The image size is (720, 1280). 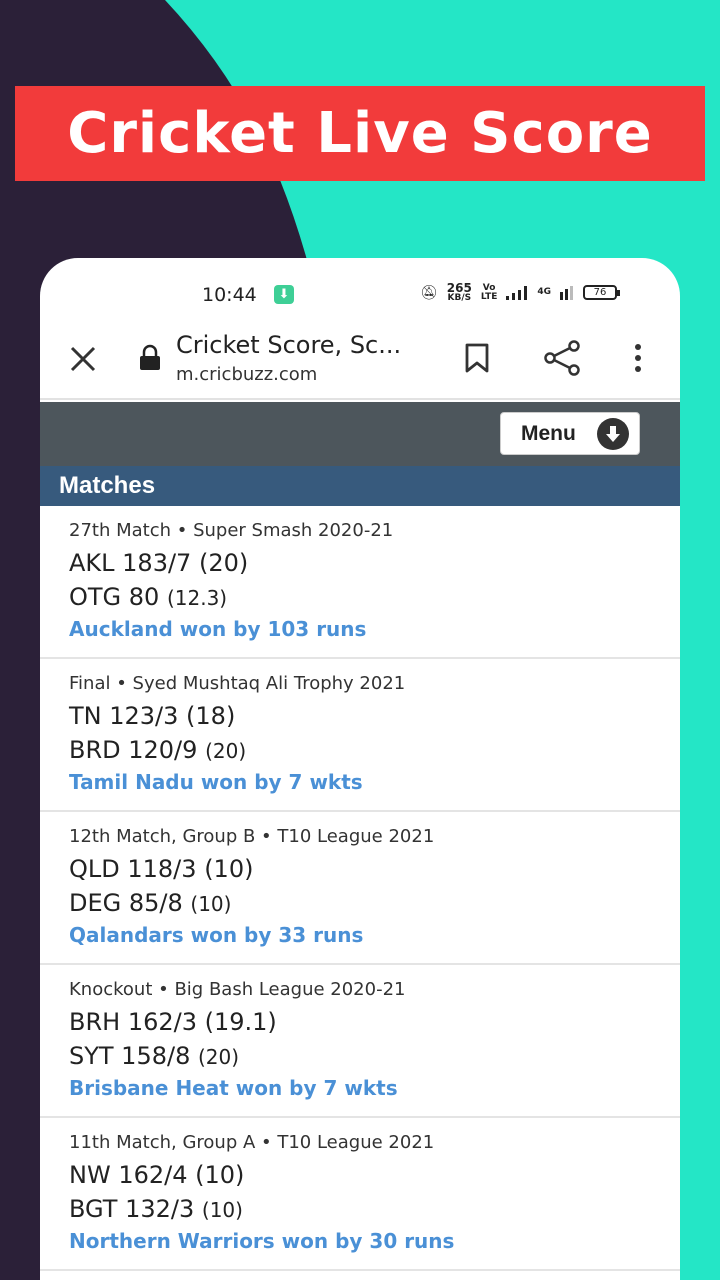 What do you see at coordinates (374, 750) in the screenshot?
I see `team2-score: BRD 120/9 (20)` at bounding box center [374, 750].